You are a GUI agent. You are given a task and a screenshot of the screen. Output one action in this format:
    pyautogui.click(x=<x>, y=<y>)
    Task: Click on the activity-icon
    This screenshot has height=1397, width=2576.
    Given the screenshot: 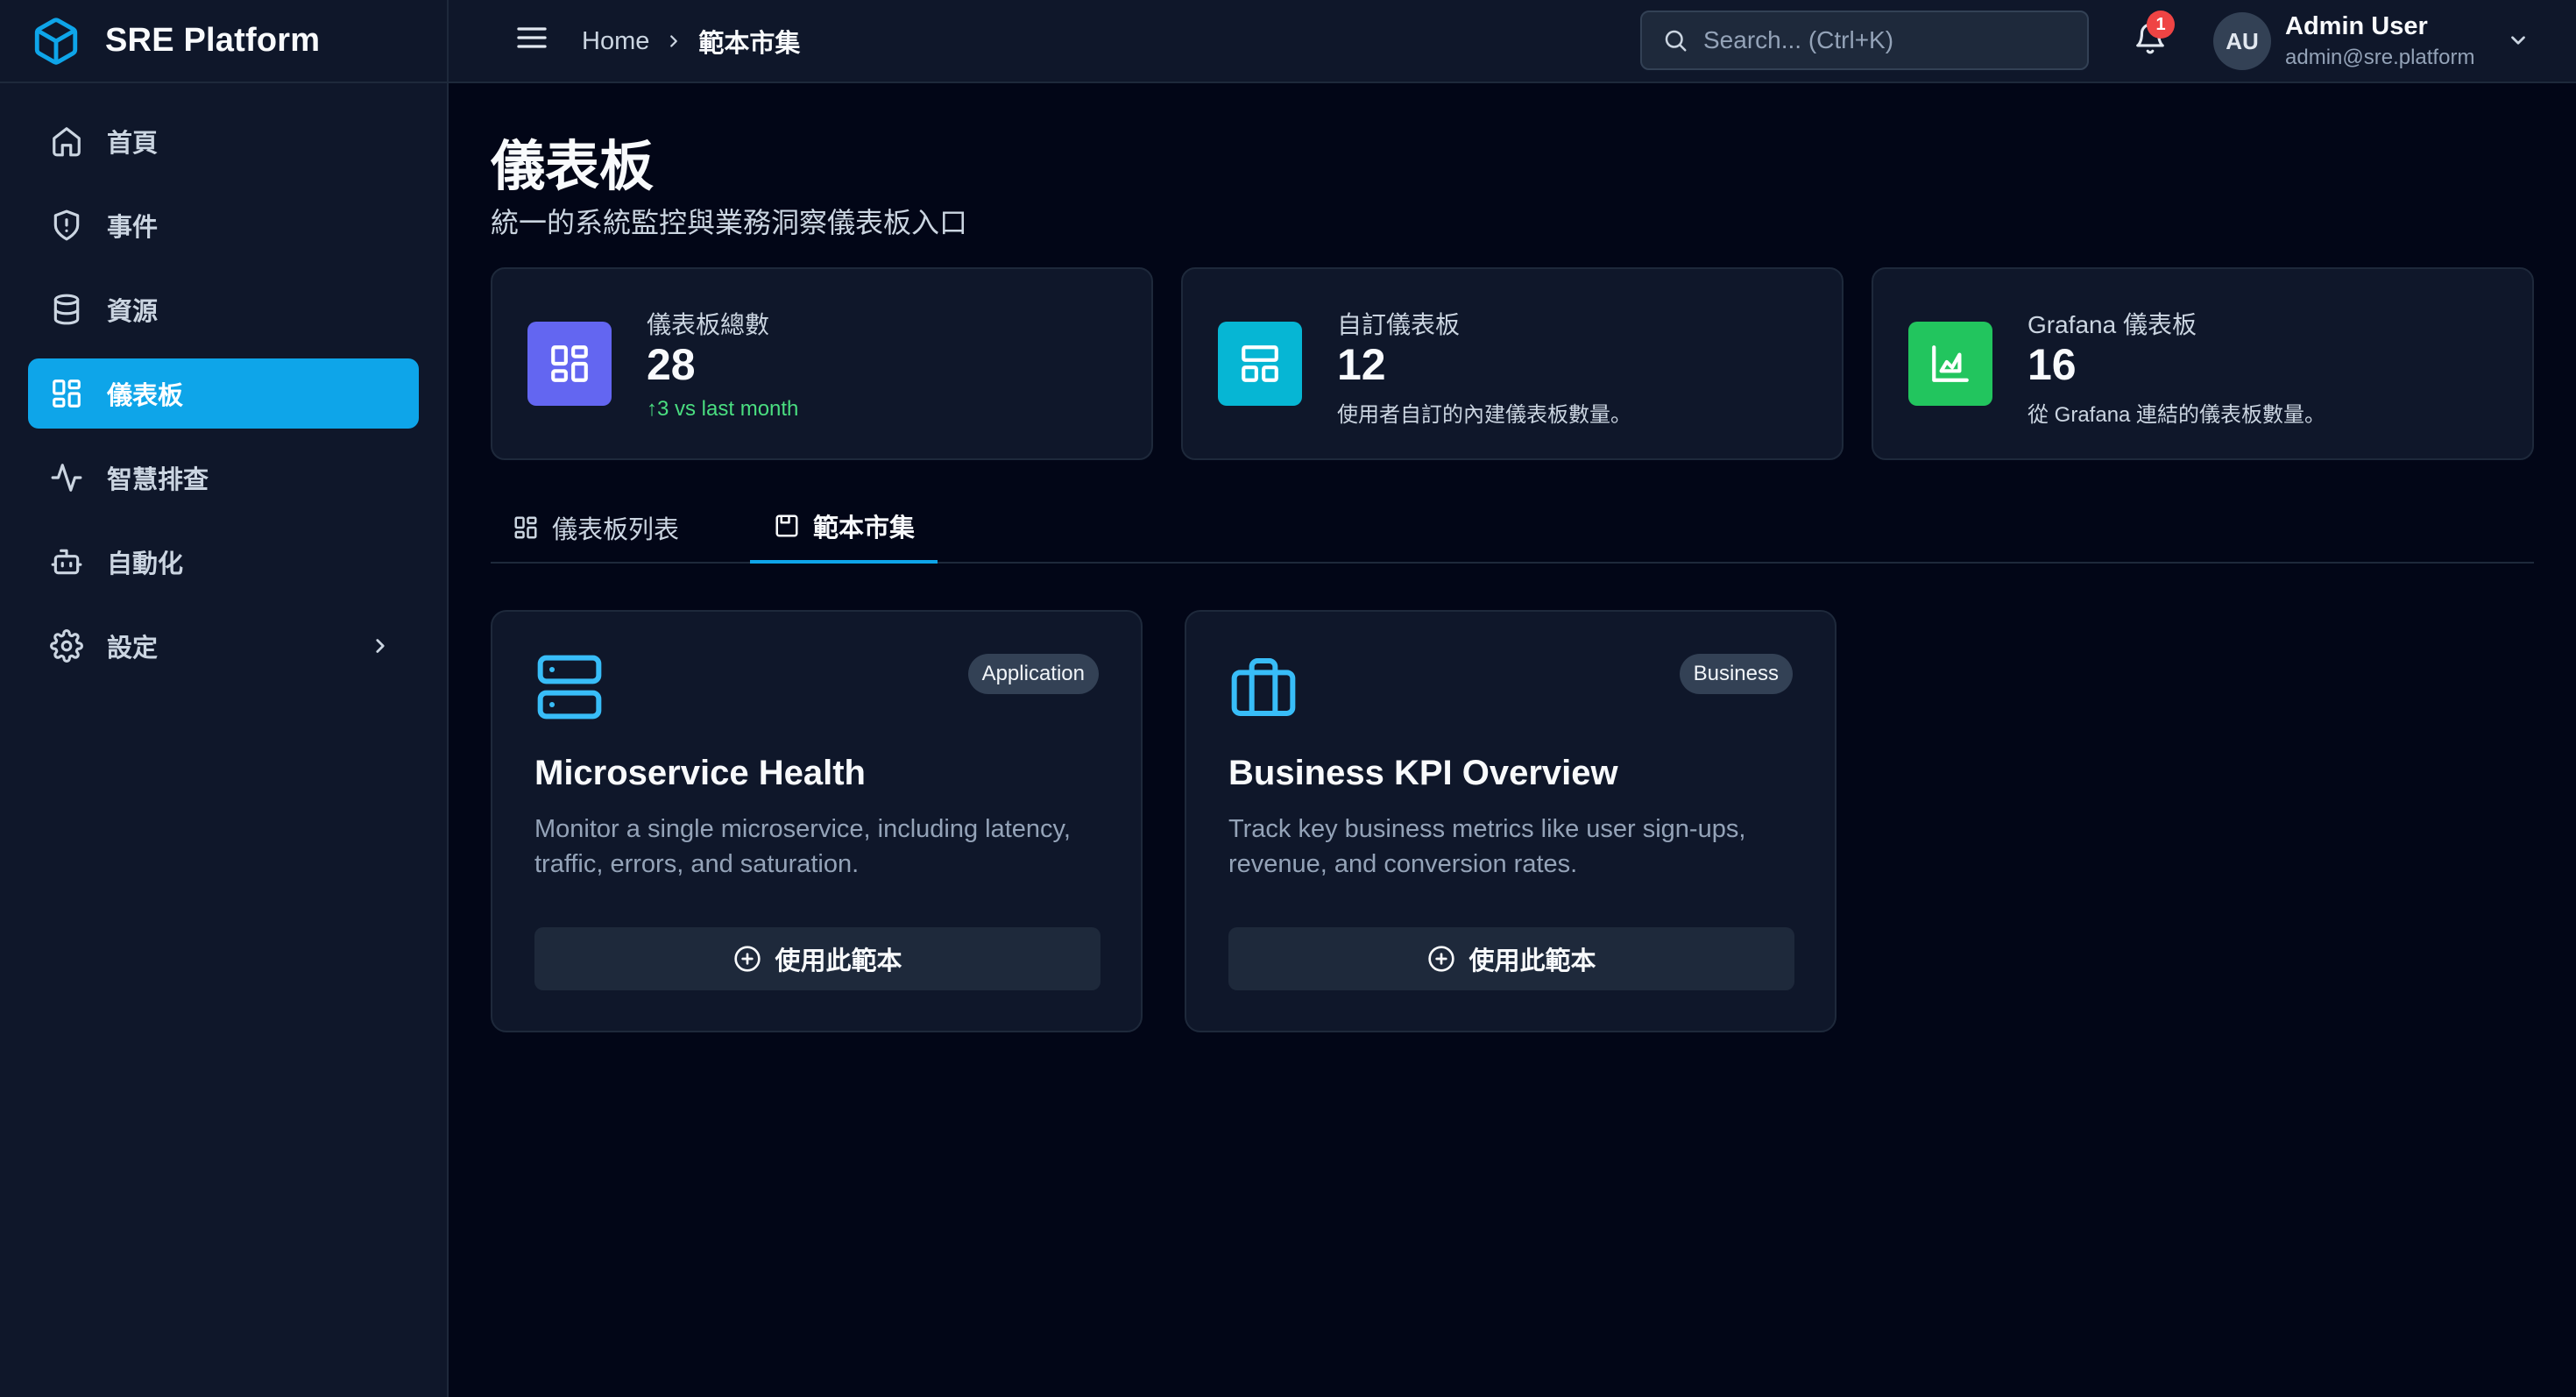 What is the action you would take?
    pyautogui.click(x=66, y=478)
    